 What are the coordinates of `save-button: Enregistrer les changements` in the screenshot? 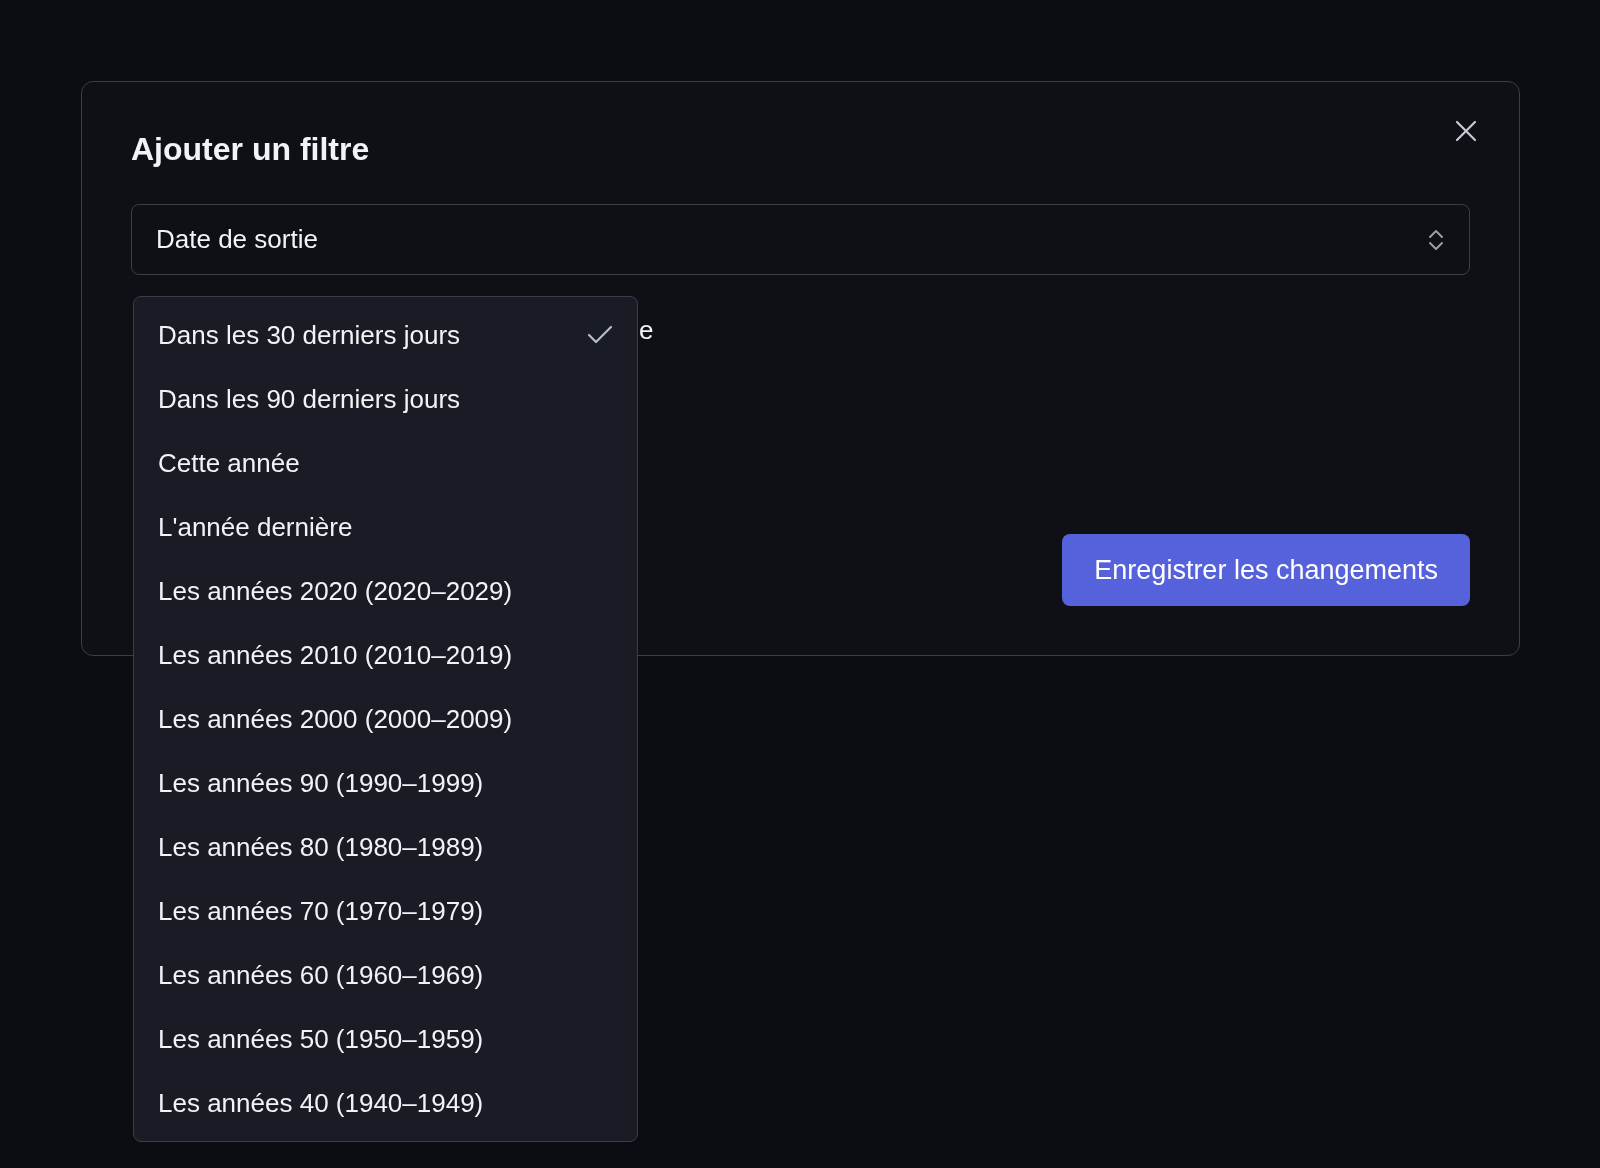 It's located at (1266, 570).